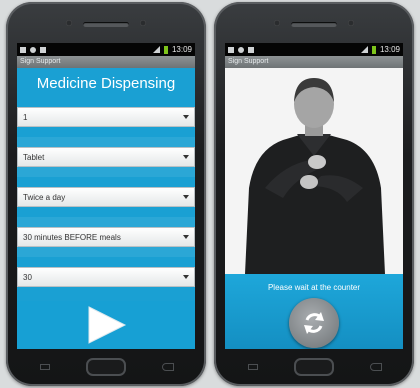  Describe the element at coordinates (25, 117) in the screenshot. I see `dropdown-value: 1` at that location.